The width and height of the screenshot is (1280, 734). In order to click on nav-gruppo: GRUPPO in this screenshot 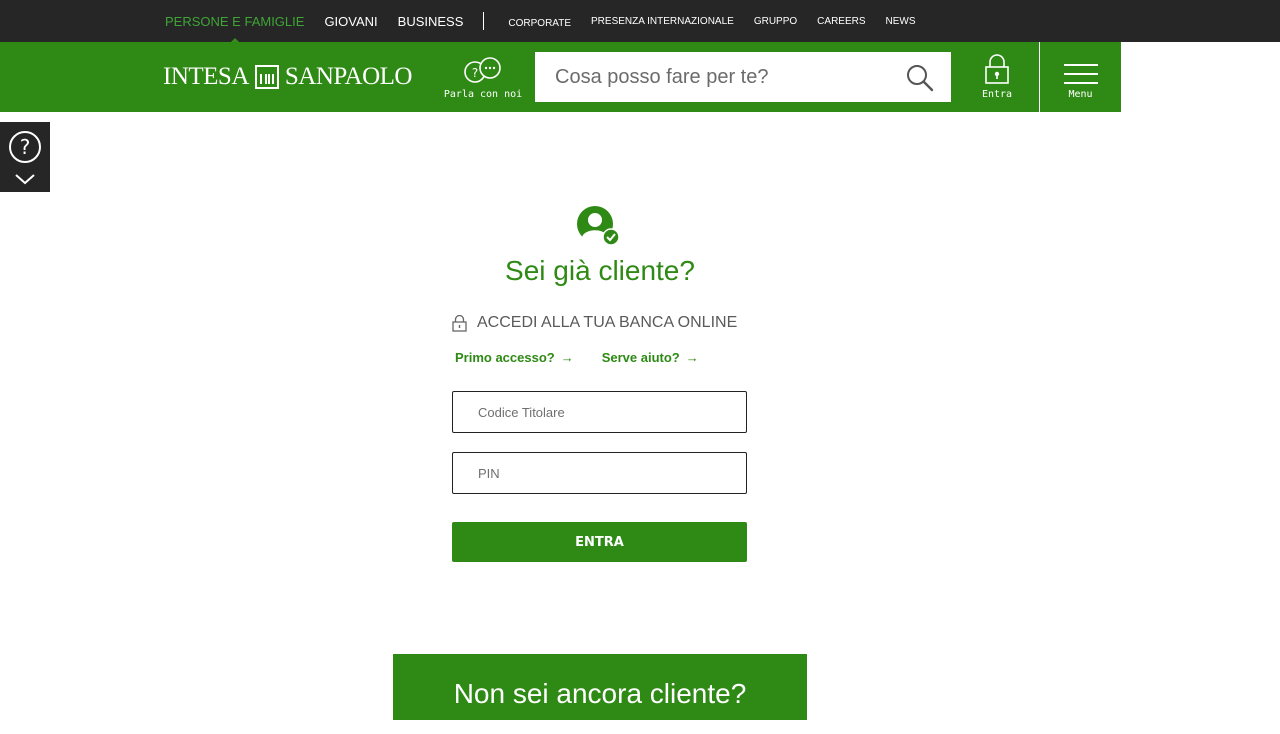, I will do `click(775, 21)`.